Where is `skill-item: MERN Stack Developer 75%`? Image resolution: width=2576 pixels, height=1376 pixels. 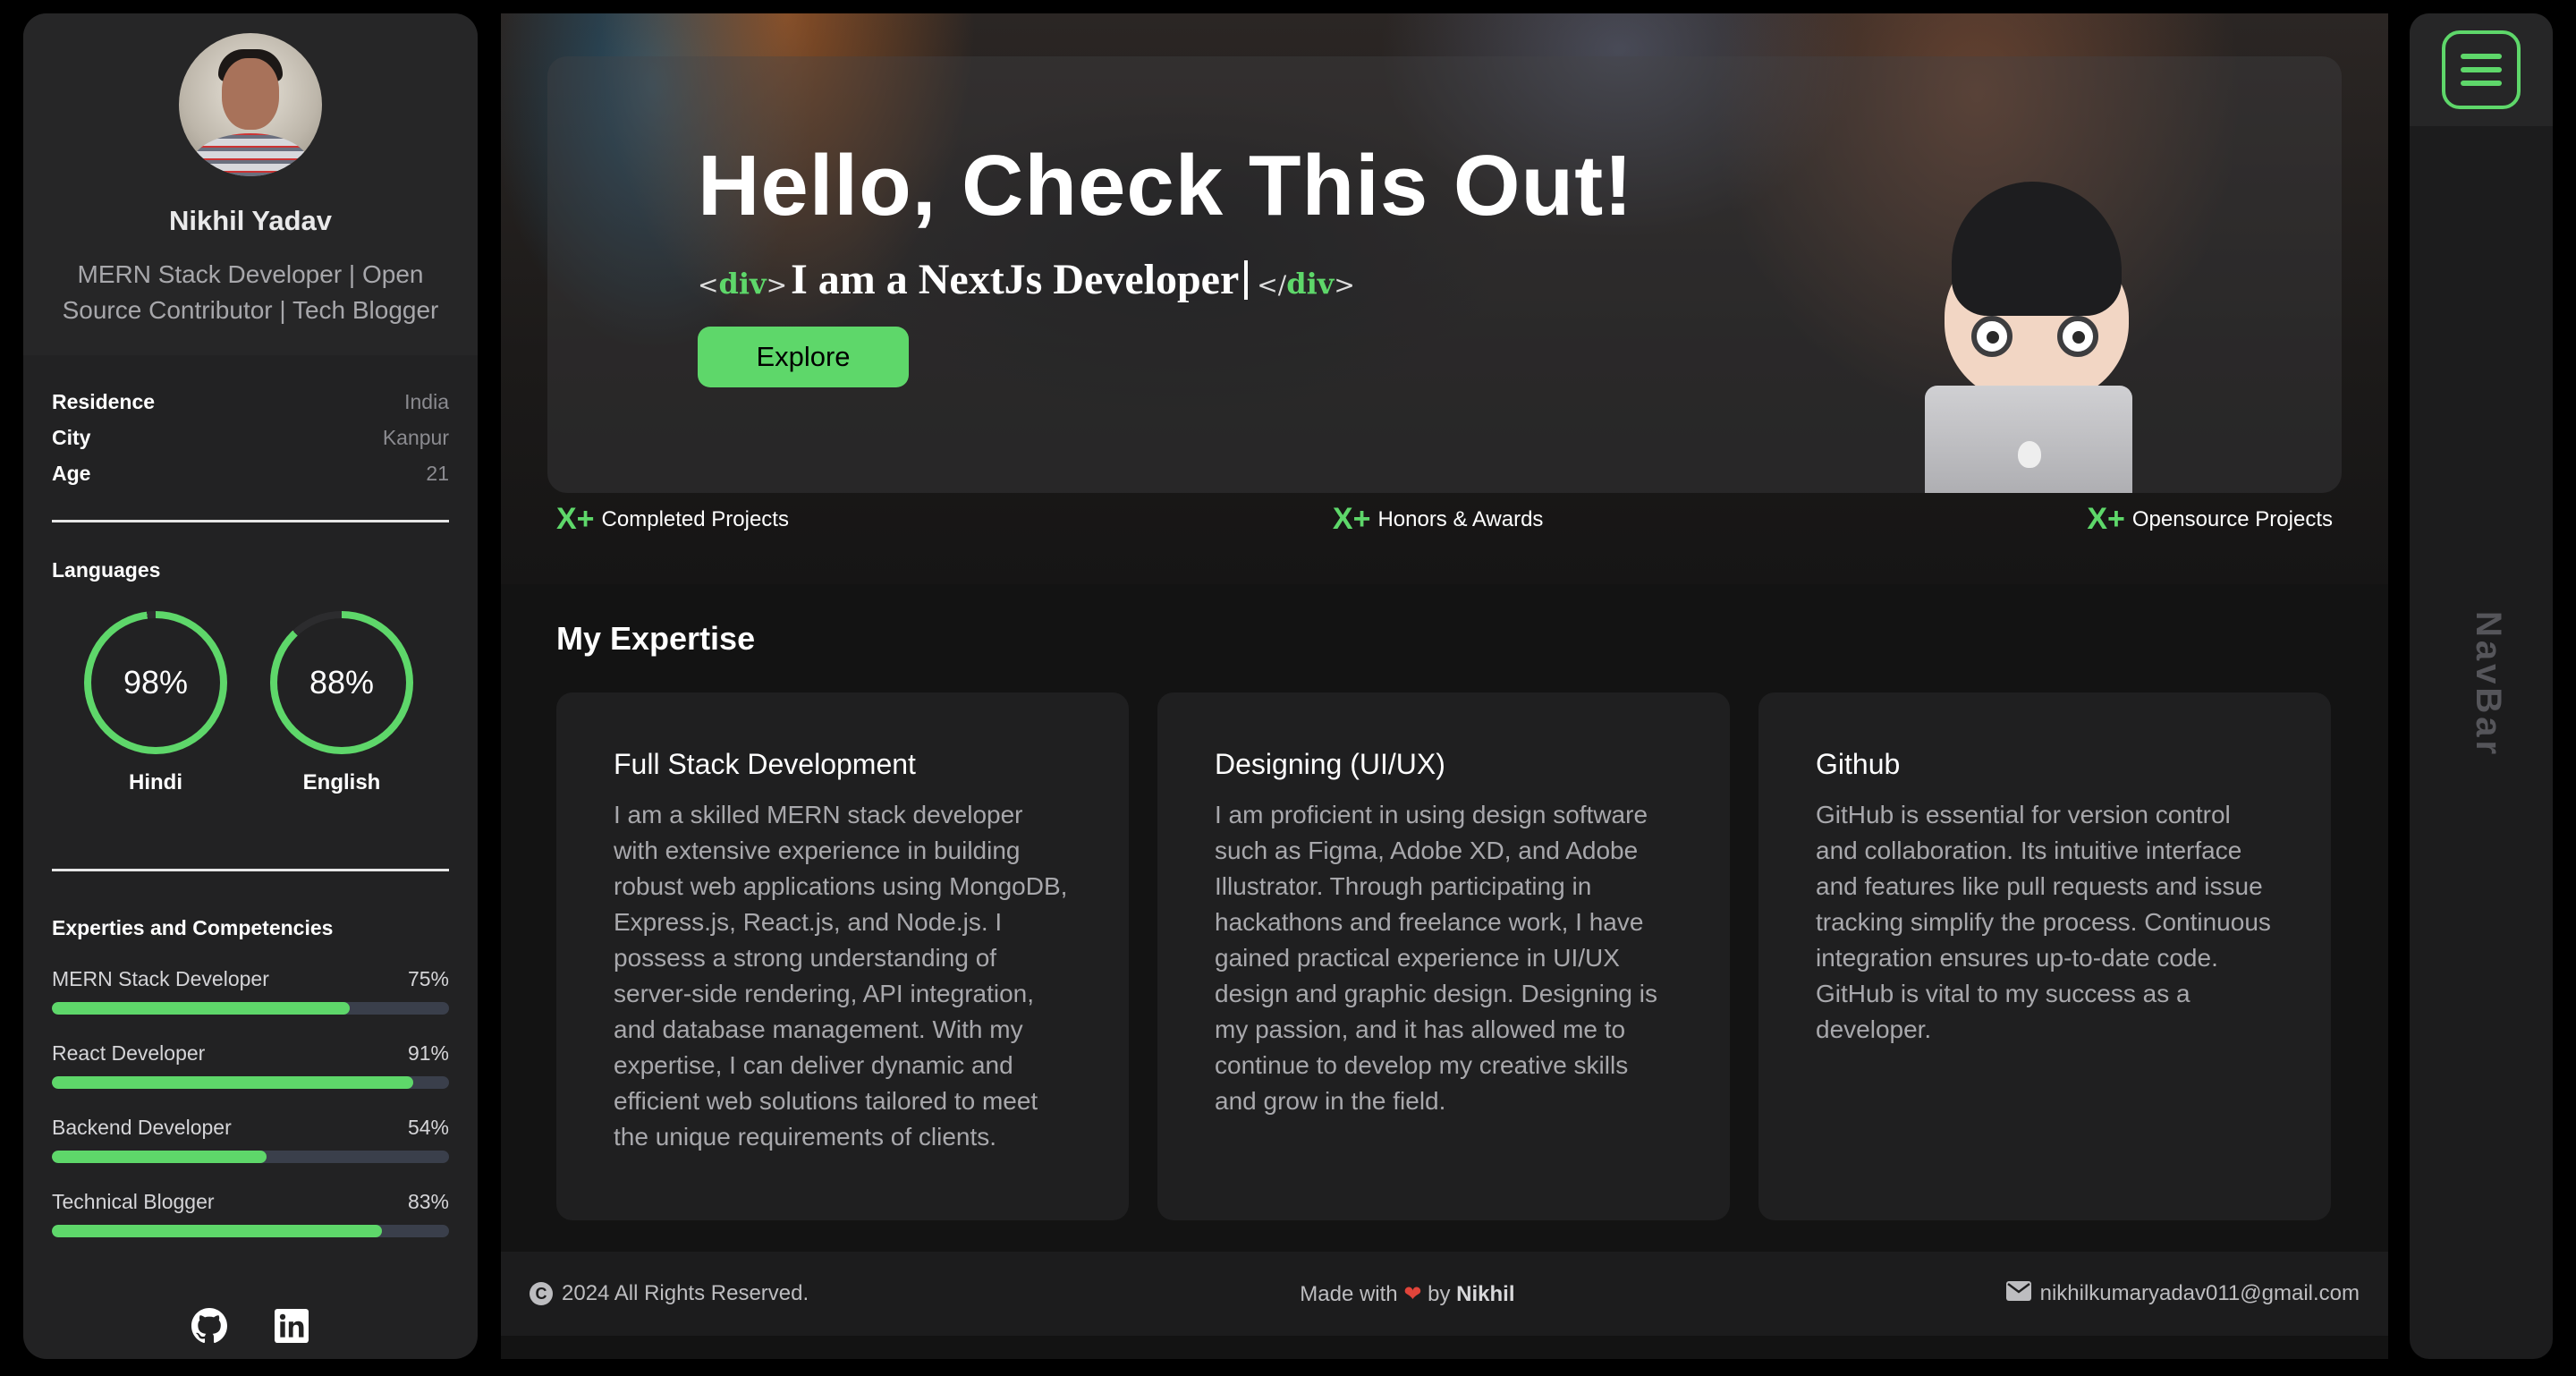
skill-item: MERN Stack Developer 75% is located at coordinates (250, 991).